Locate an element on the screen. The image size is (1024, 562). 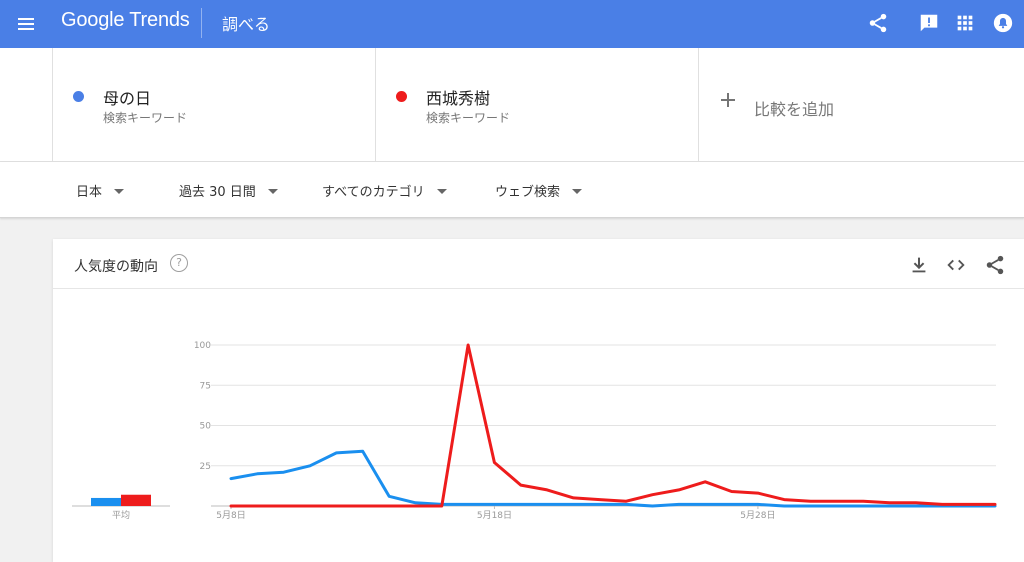
search-term: 西城秀樹 is located at coordinates (458, 97).